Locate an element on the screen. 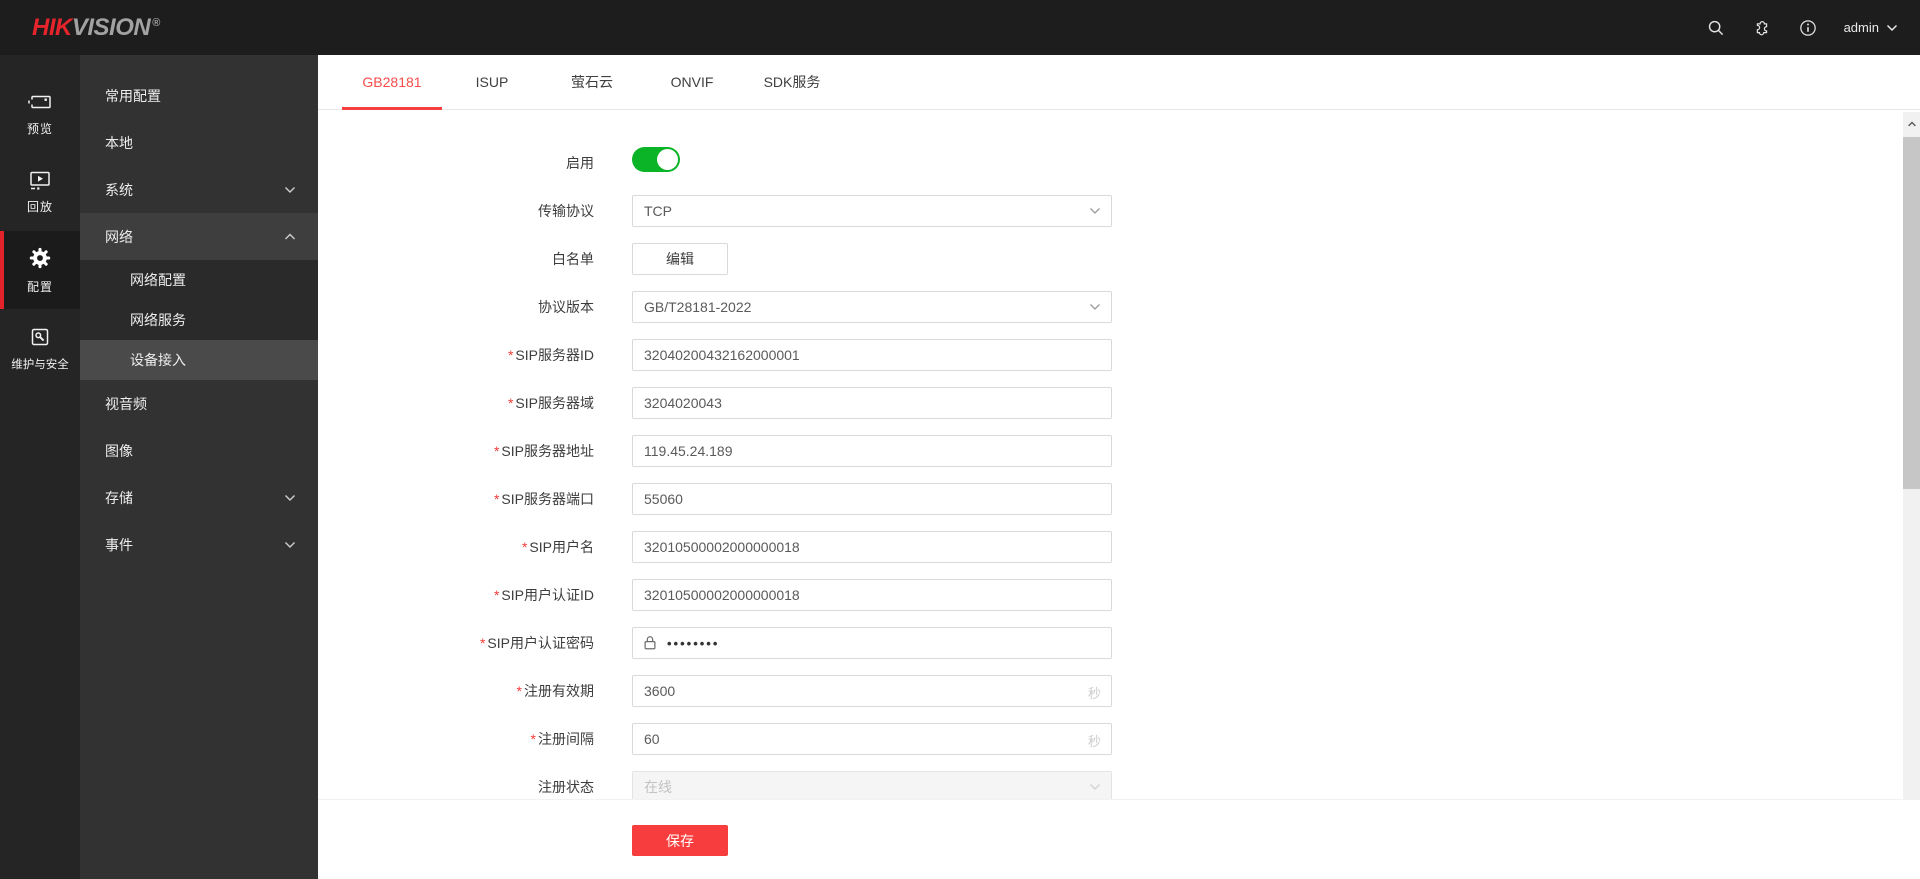 This screenshot has width=1920, height=879. nav-item-label: 维护与安全 is located at coordinates (40, 364).